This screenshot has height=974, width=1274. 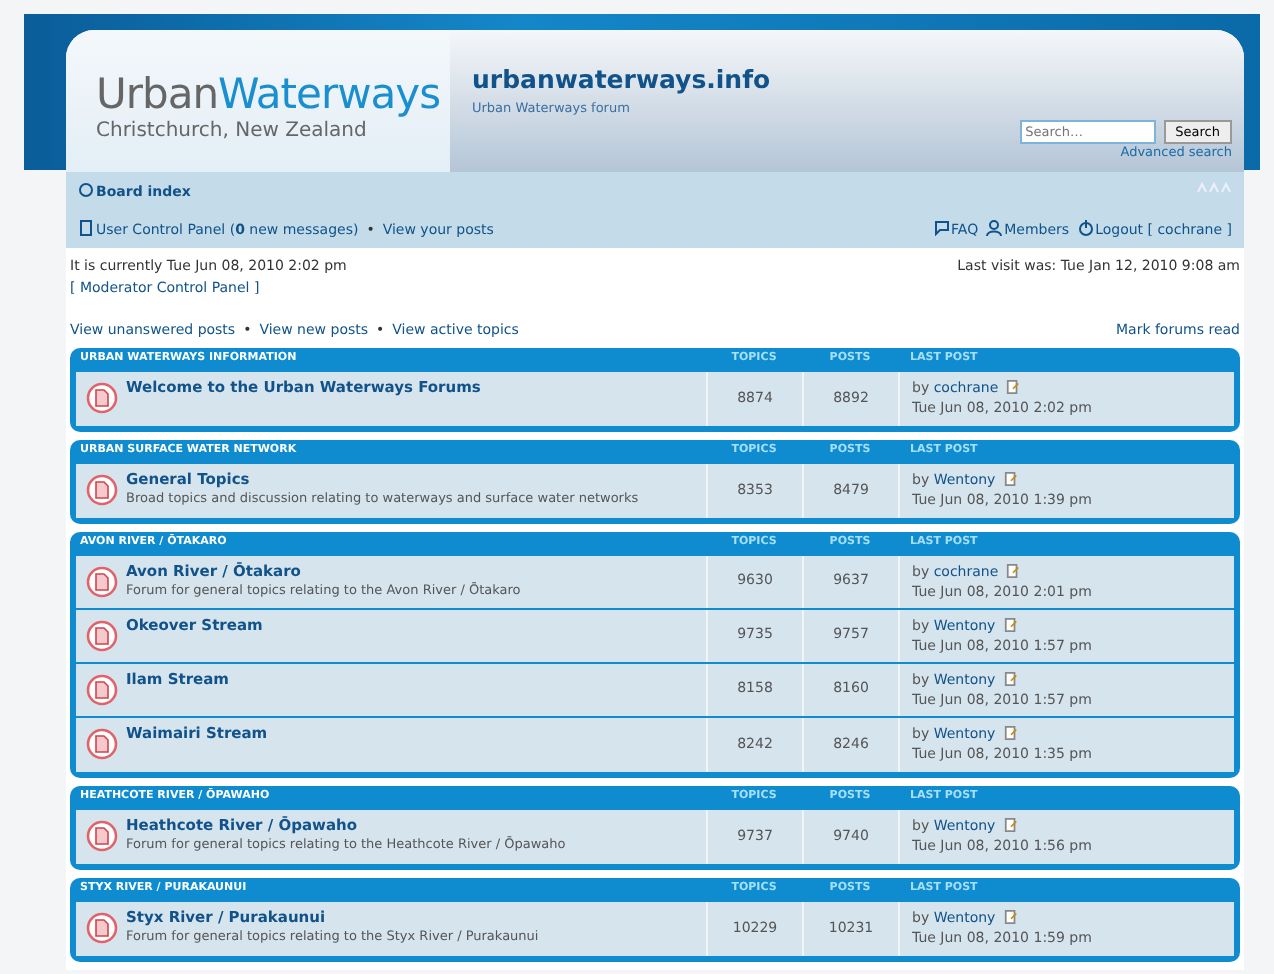 I want to click on logo-text: Urban, so click(x=157, y=94).